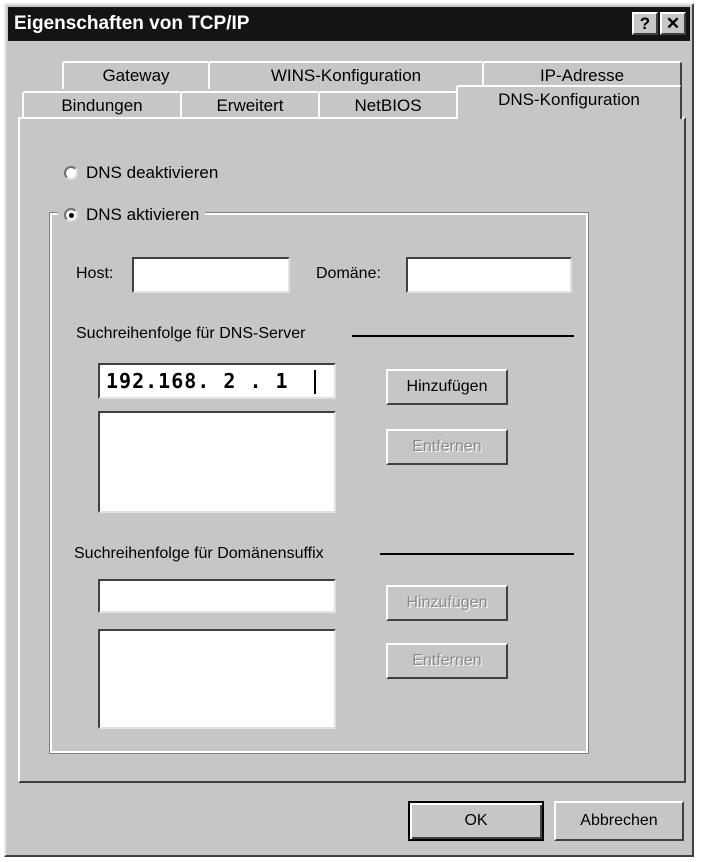 The height and width of the screenshot is (862, 701). I want to click on dns-enable-radio, so click(71, 215).